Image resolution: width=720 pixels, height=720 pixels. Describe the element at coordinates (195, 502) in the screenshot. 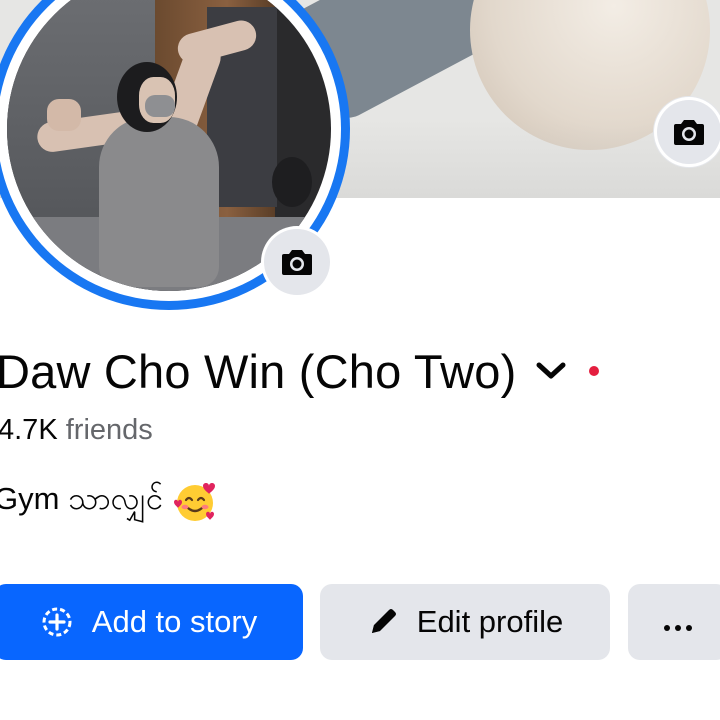

I see `smiling-face-with-hearts-icon` at that location.